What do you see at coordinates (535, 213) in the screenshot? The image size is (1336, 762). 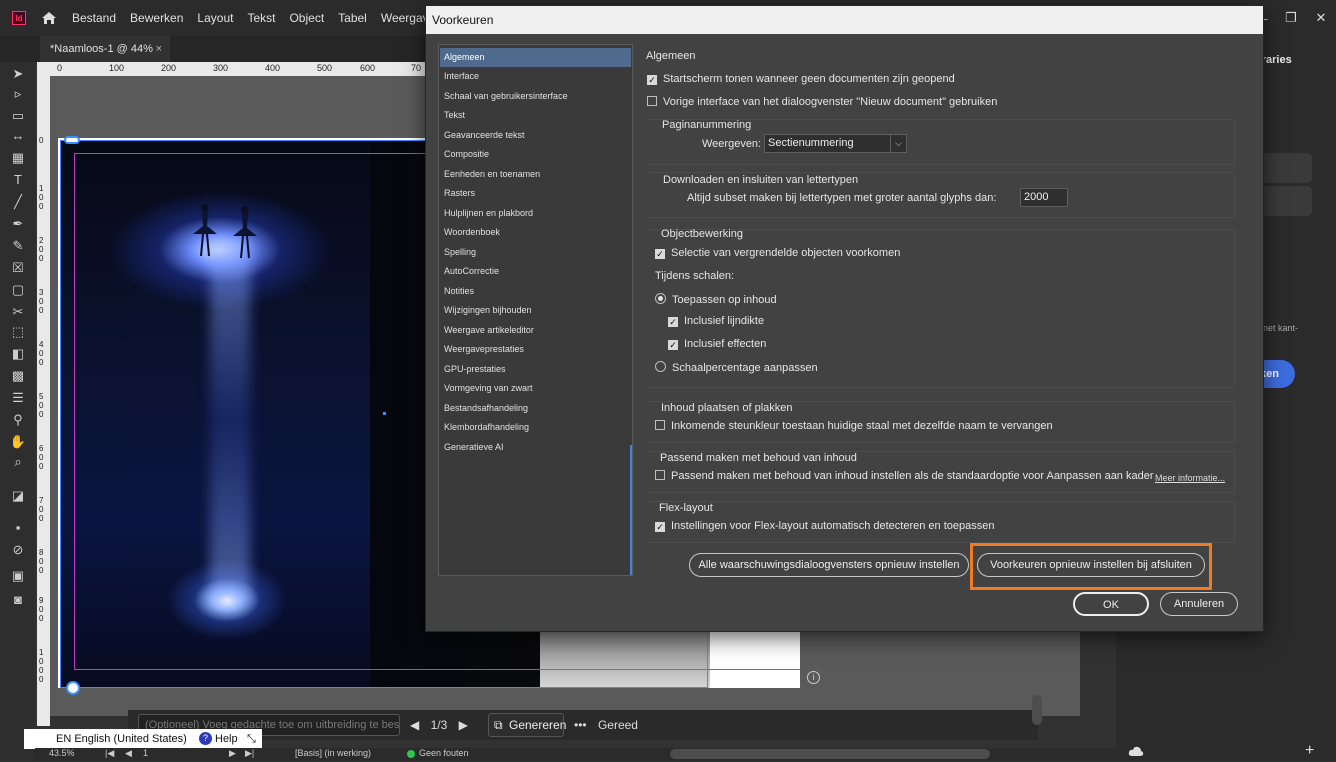 I see `category-guides: Hulplijnen en plakbord` at bounding box center [535, 213].